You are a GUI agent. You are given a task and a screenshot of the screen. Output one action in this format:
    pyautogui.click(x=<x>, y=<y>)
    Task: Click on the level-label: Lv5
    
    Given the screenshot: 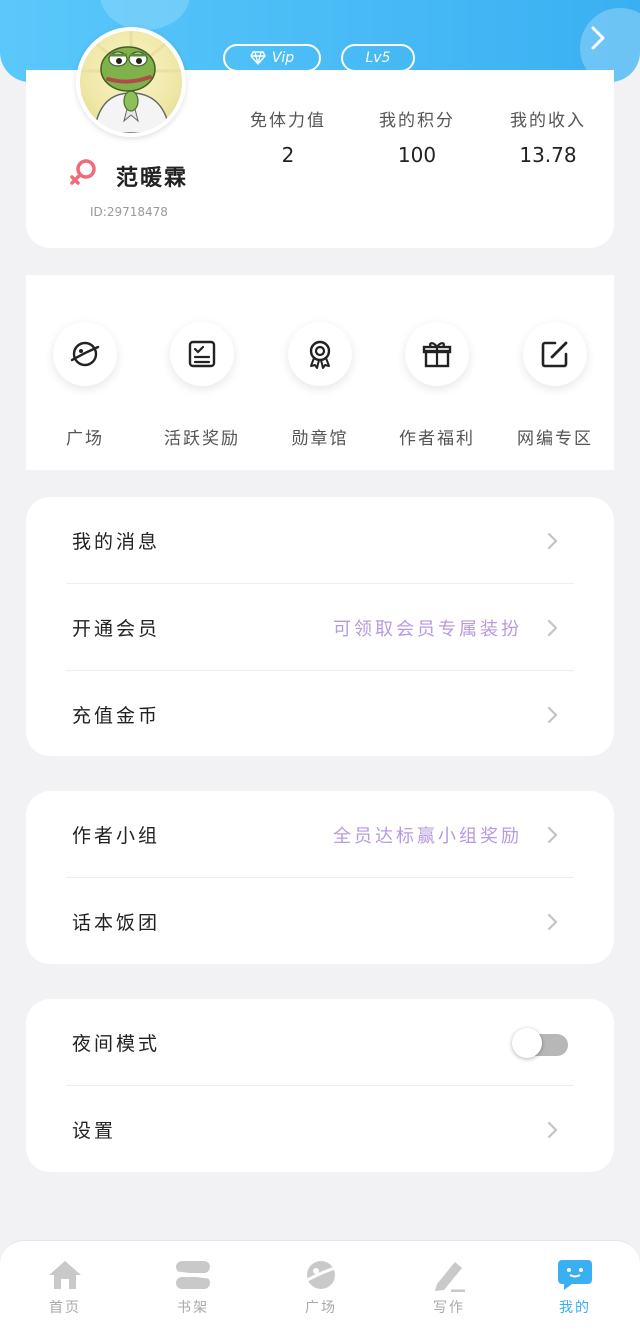 What is the action you would take?
    pyautogui.click(x=378, y=58)
    